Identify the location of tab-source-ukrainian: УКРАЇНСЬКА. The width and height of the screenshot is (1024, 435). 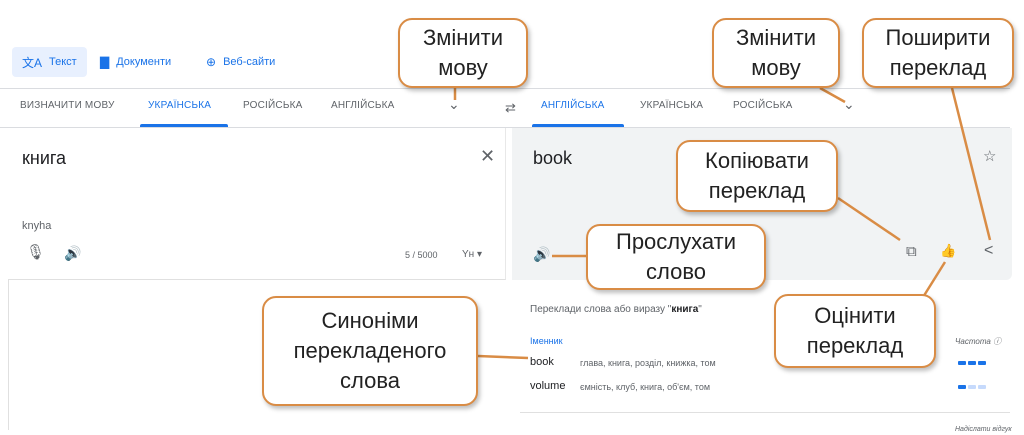
(179, 105).